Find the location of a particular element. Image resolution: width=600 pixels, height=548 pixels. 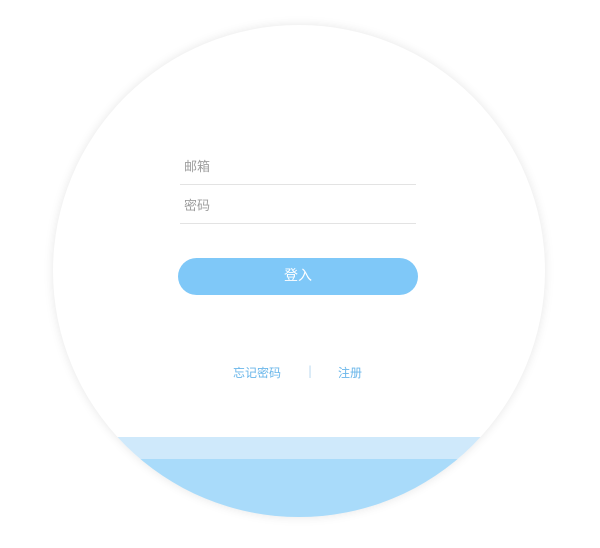

wave-decoration is located at coordinates (299, 488).